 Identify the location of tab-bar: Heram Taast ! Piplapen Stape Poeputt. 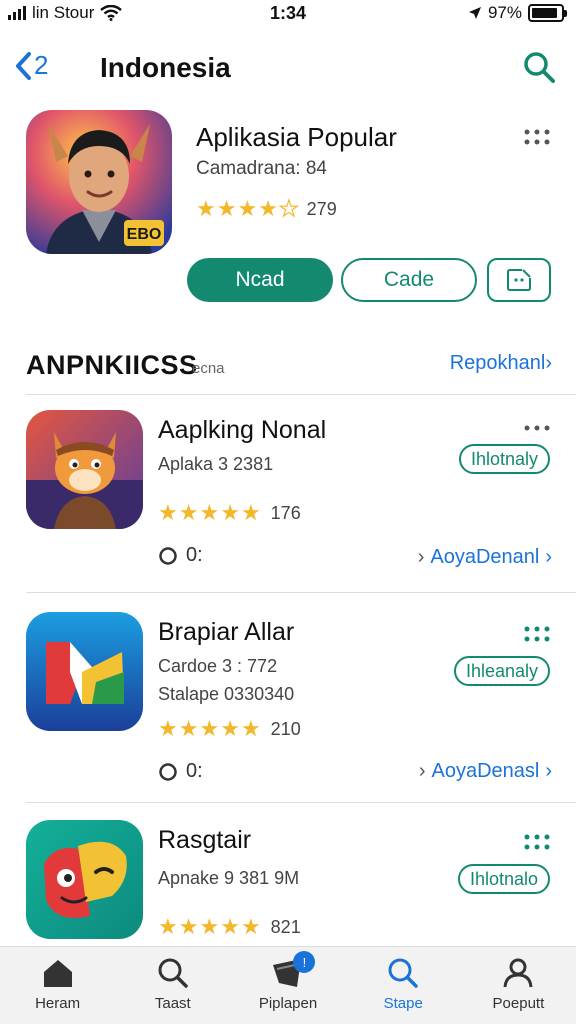
(288, 985).